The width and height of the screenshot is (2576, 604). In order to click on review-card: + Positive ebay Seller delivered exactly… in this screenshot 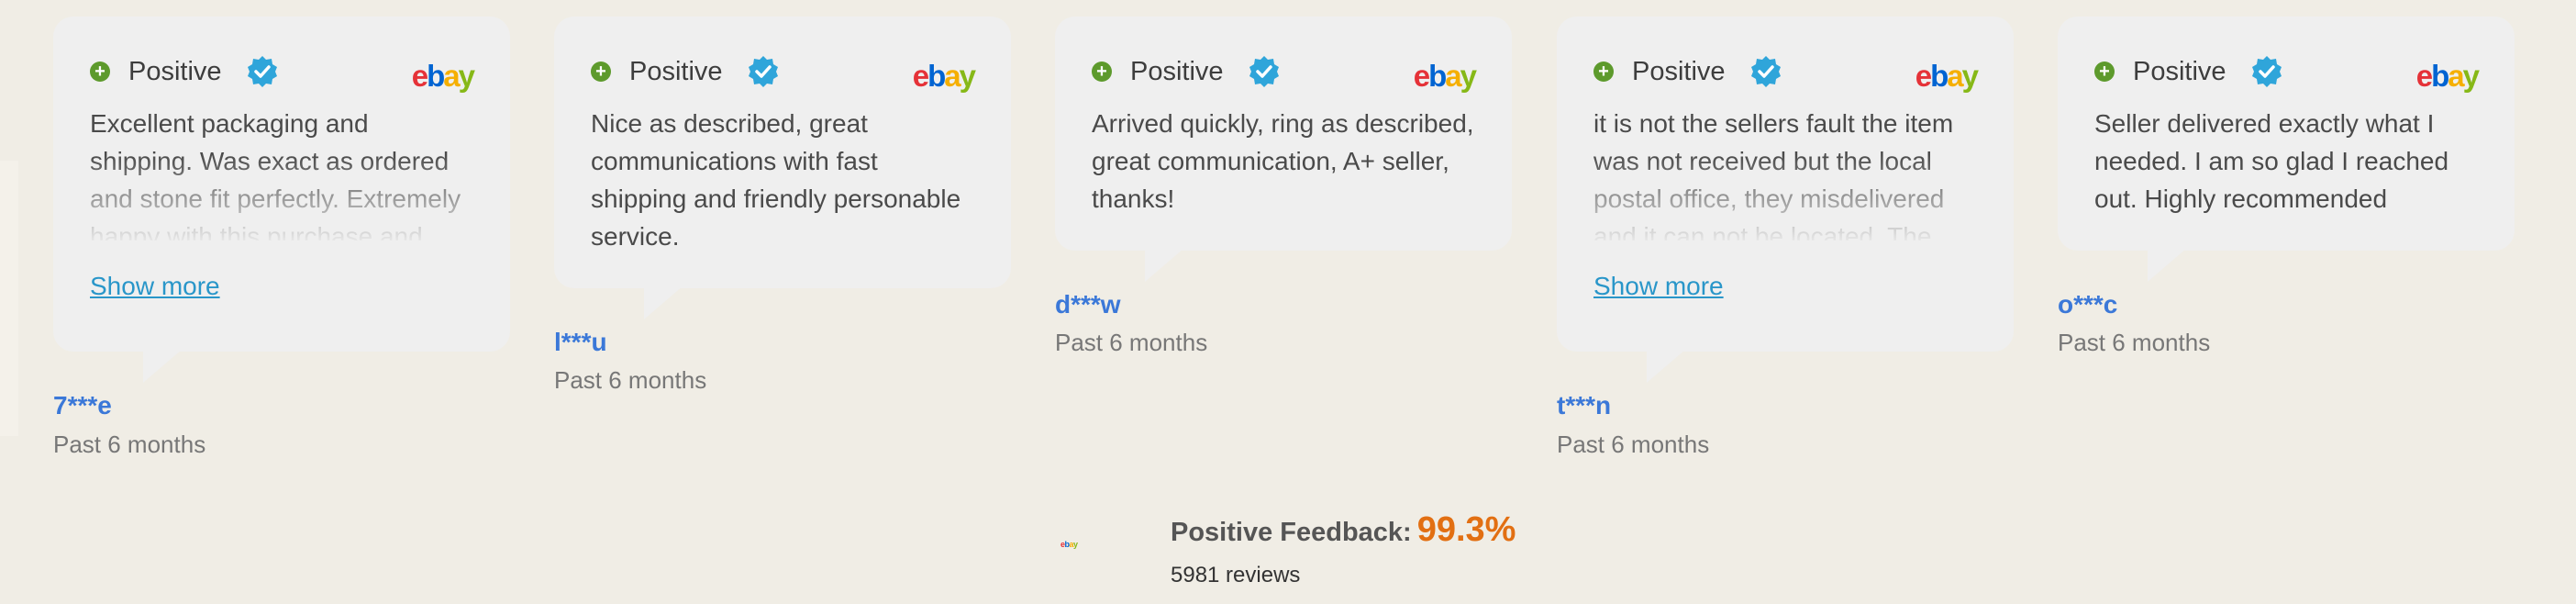, I will do `click(2286, 149)`.